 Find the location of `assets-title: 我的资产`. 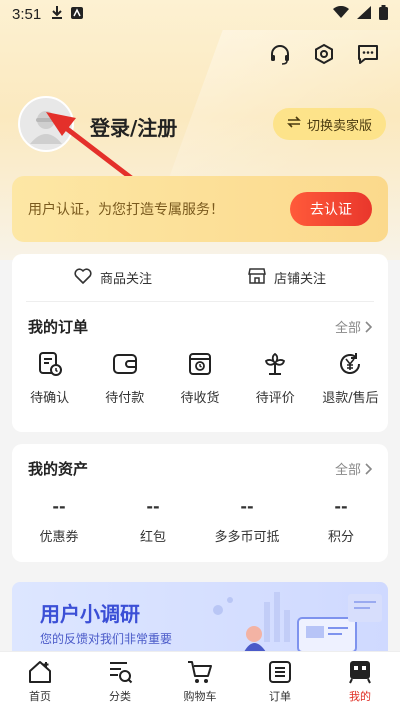

assets-title: 我的资产 is located at coordinates (58, 469).